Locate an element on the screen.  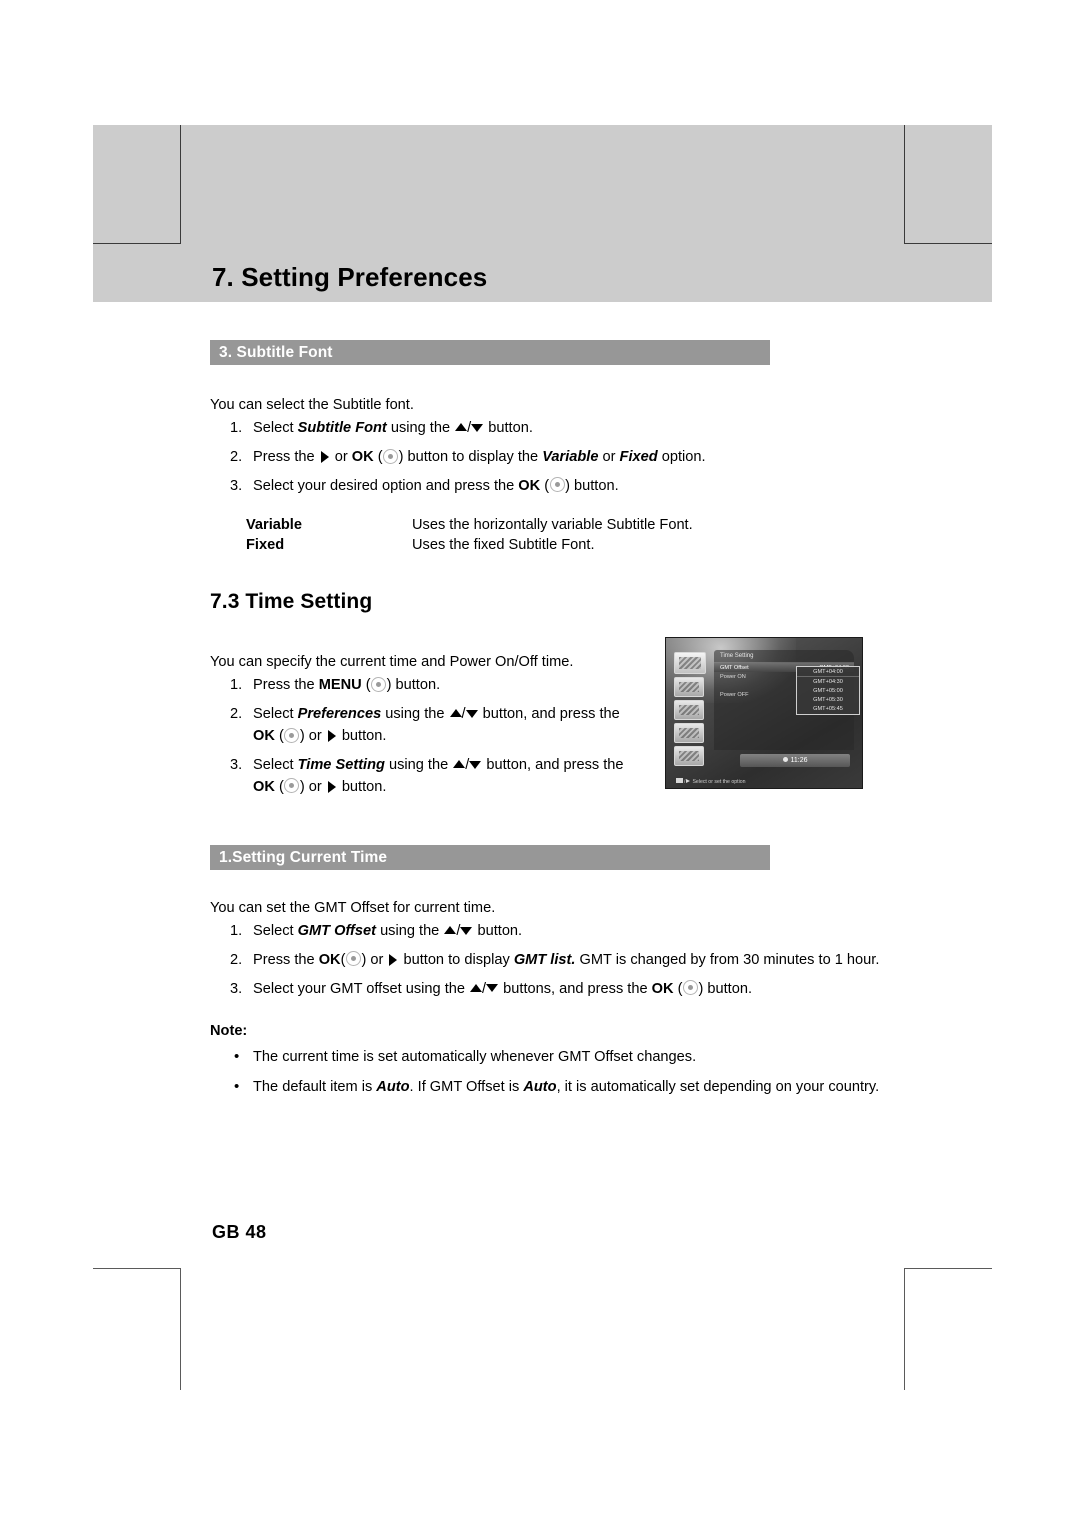
sidebar-icon-picture is located at coordinates (690, 663).